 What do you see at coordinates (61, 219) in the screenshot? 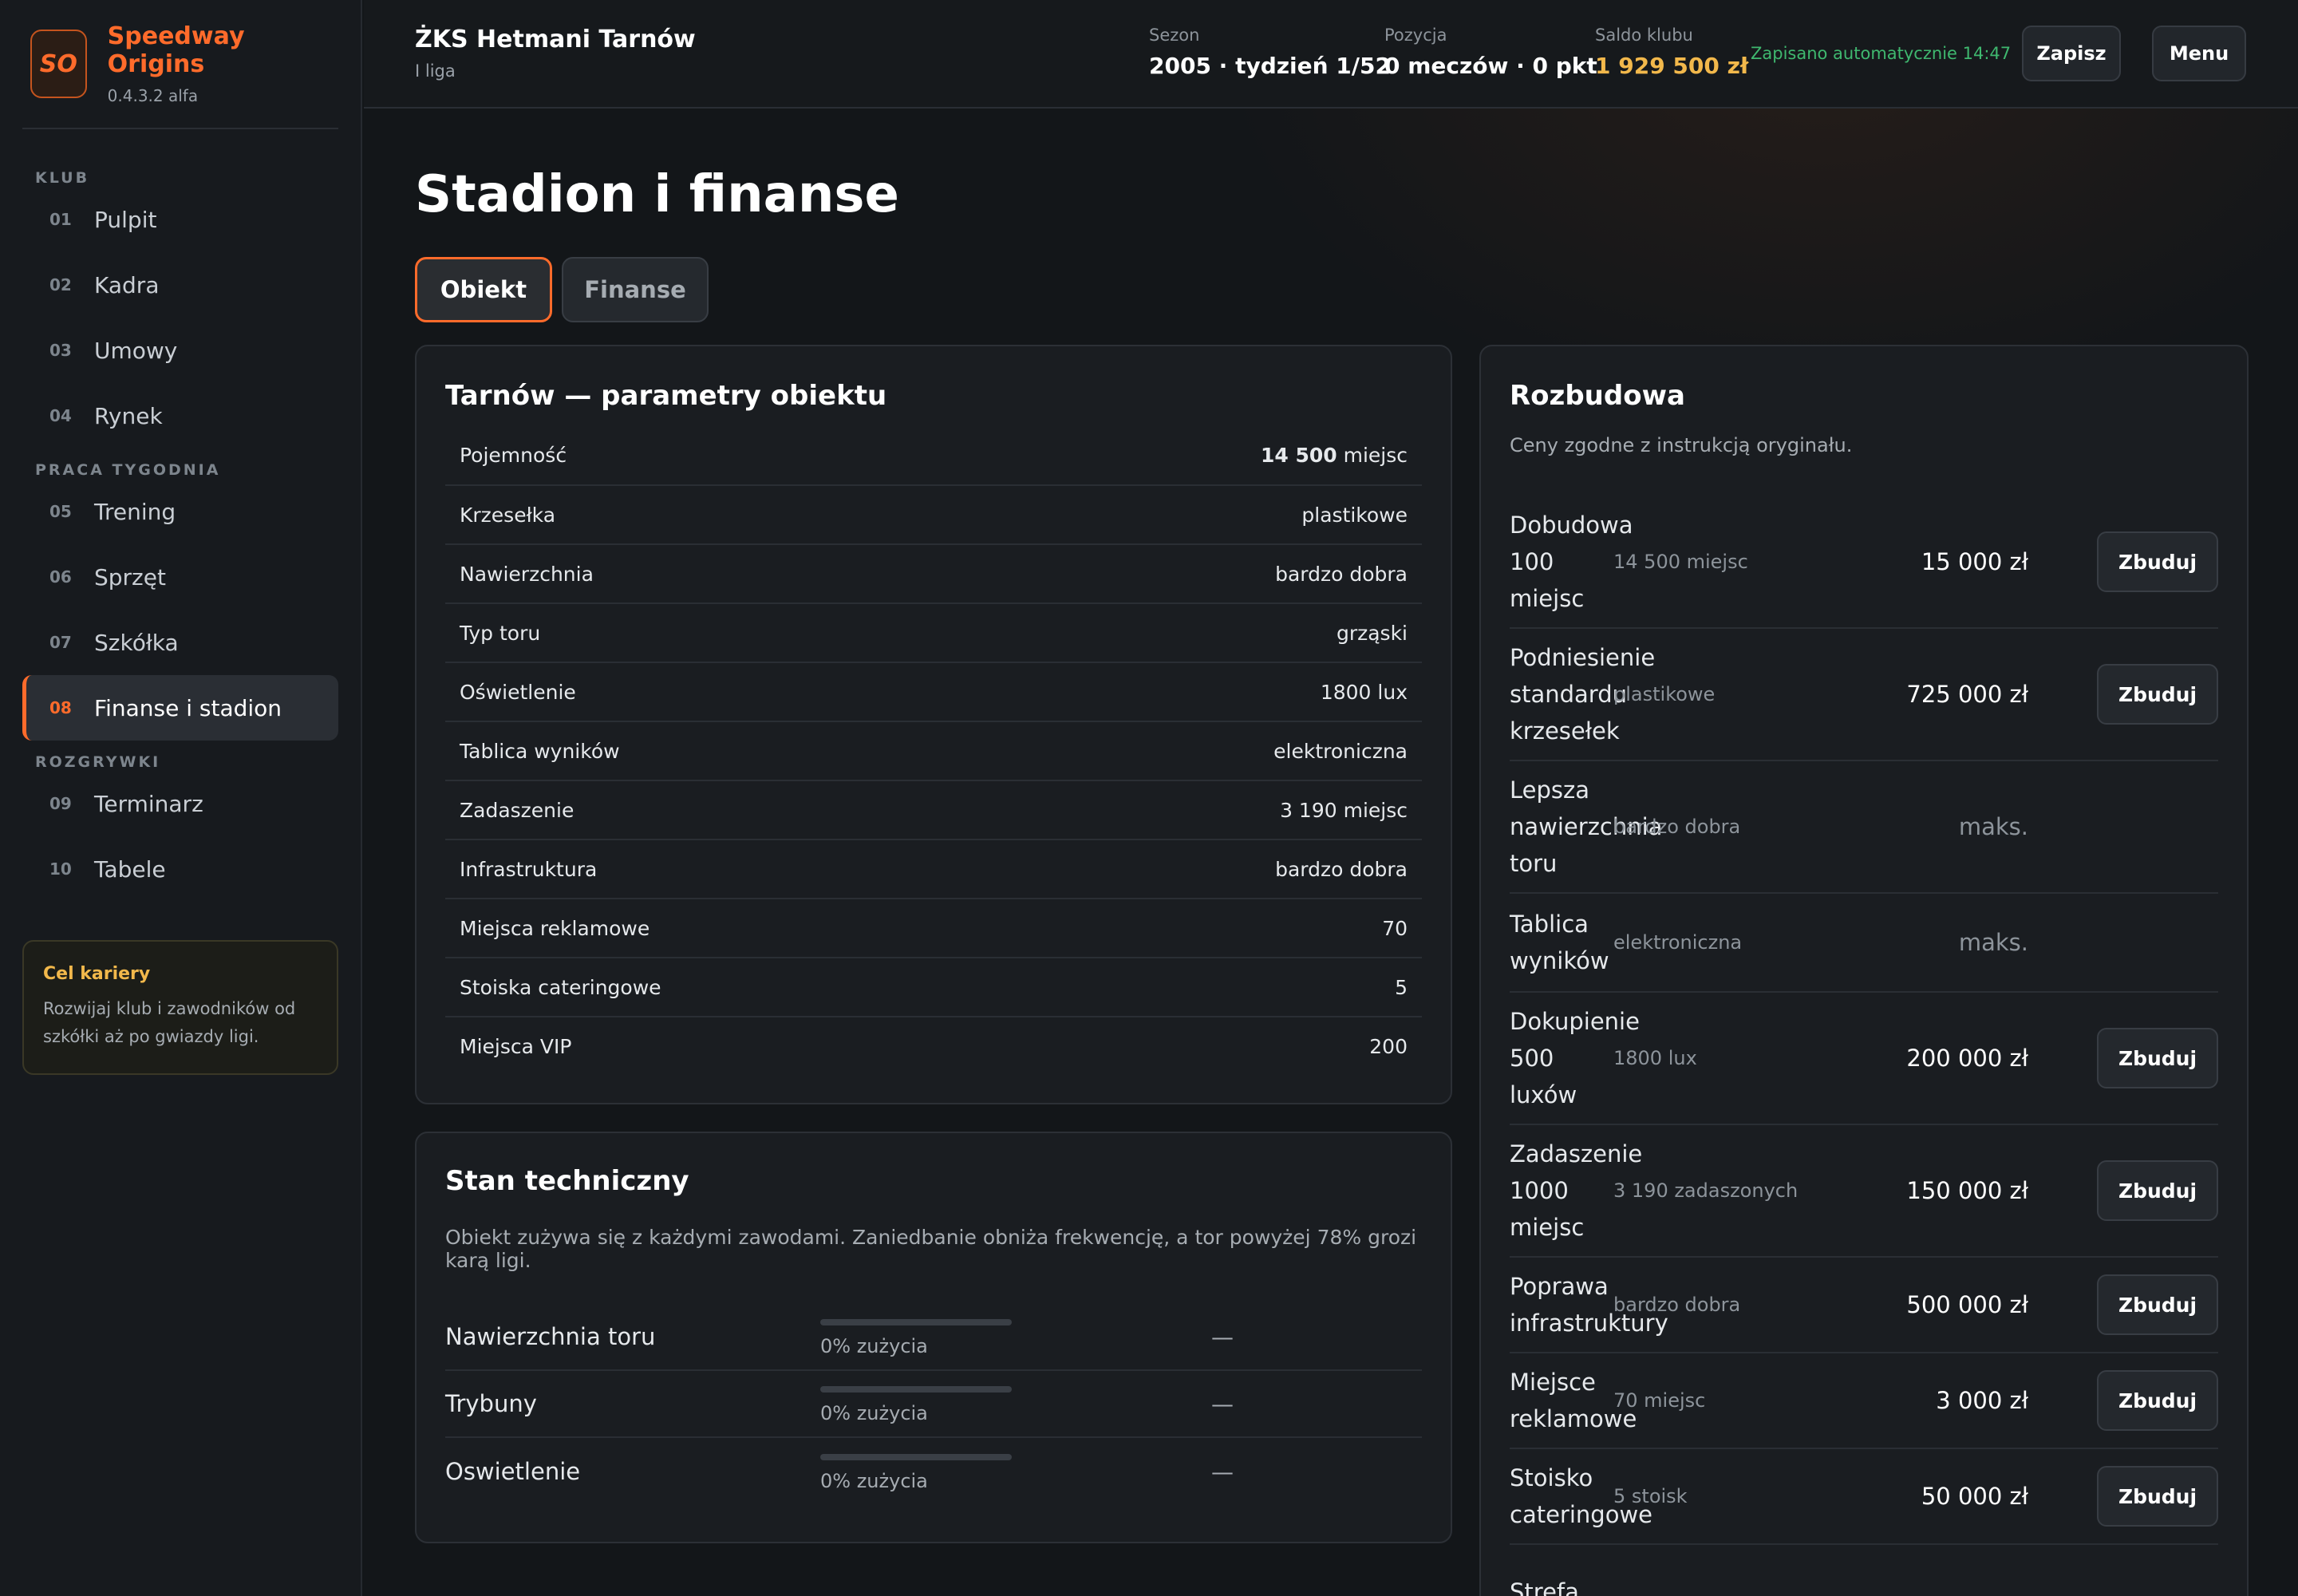
I see `sidebar-item-number: 01` at bounding box center [61, 219].